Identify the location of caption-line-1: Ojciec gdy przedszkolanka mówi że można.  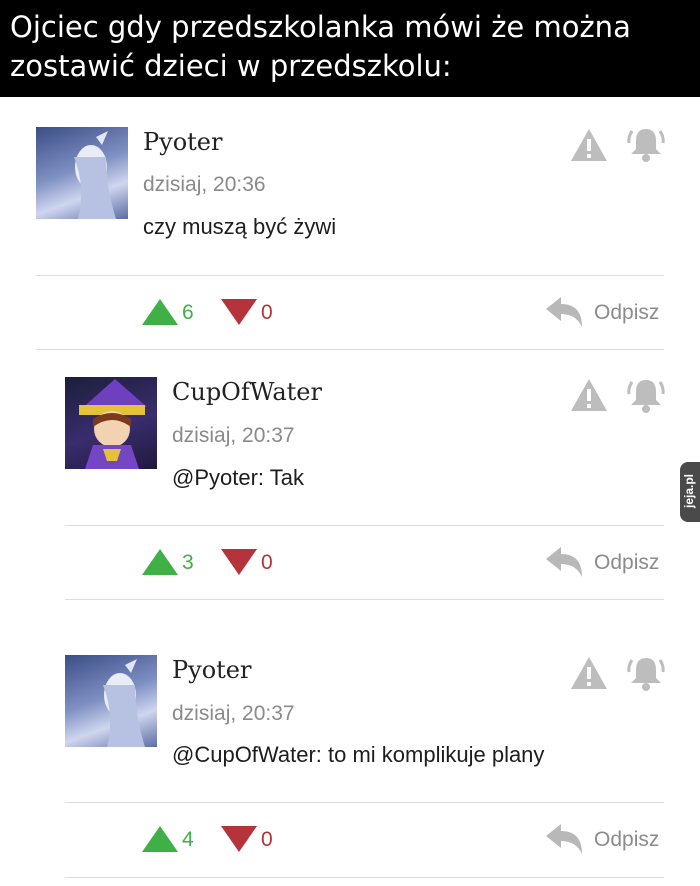
(320, 27).